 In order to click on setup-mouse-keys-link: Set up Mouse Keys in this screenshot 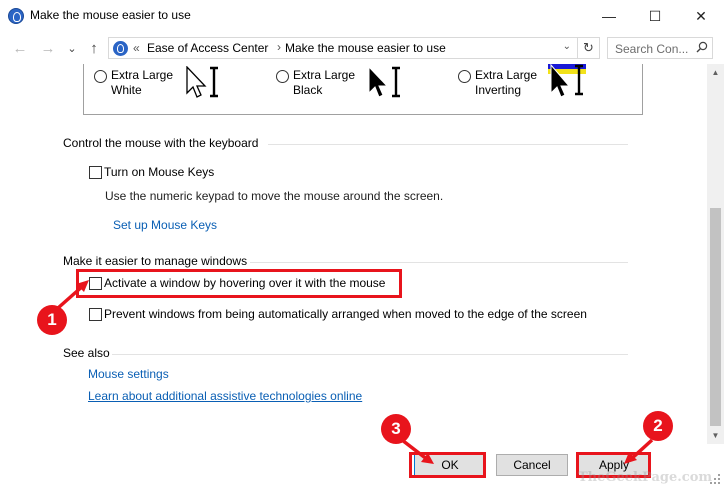, I will do `click(165, 225)`.